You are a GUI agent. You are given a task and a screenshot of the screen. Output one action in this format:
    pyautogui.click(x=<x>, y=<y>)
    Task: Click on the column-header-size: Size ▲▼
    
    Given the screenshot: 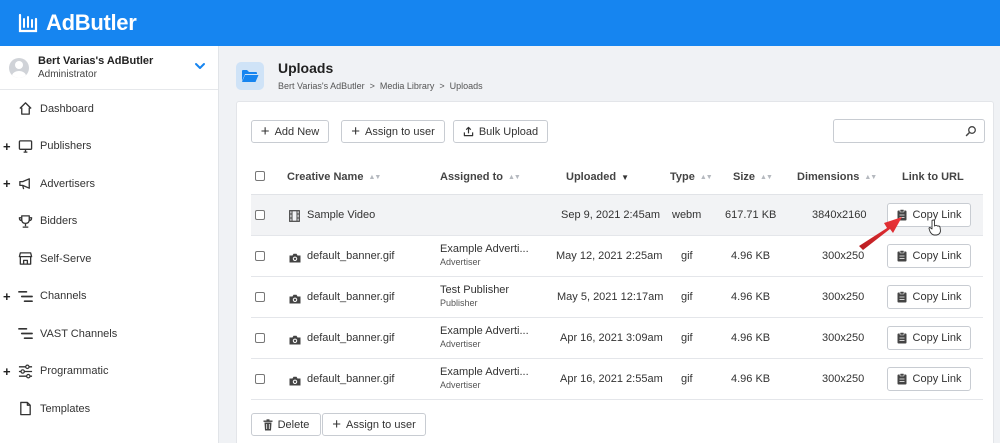 What is the action you would take?
    pyautogui.click(x=753, y=177)
    